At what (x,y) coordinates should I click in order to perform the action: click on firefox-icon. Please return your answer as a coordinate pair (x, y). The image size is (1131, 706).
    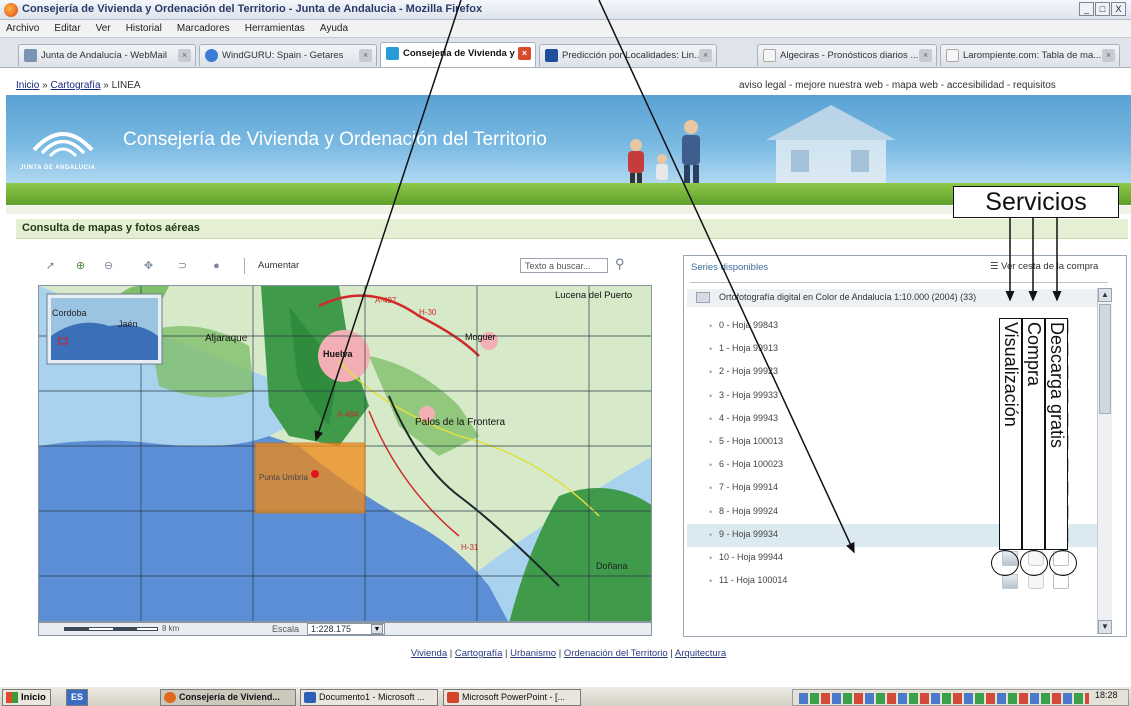
    Looking at the image, I should click on (170, 697).